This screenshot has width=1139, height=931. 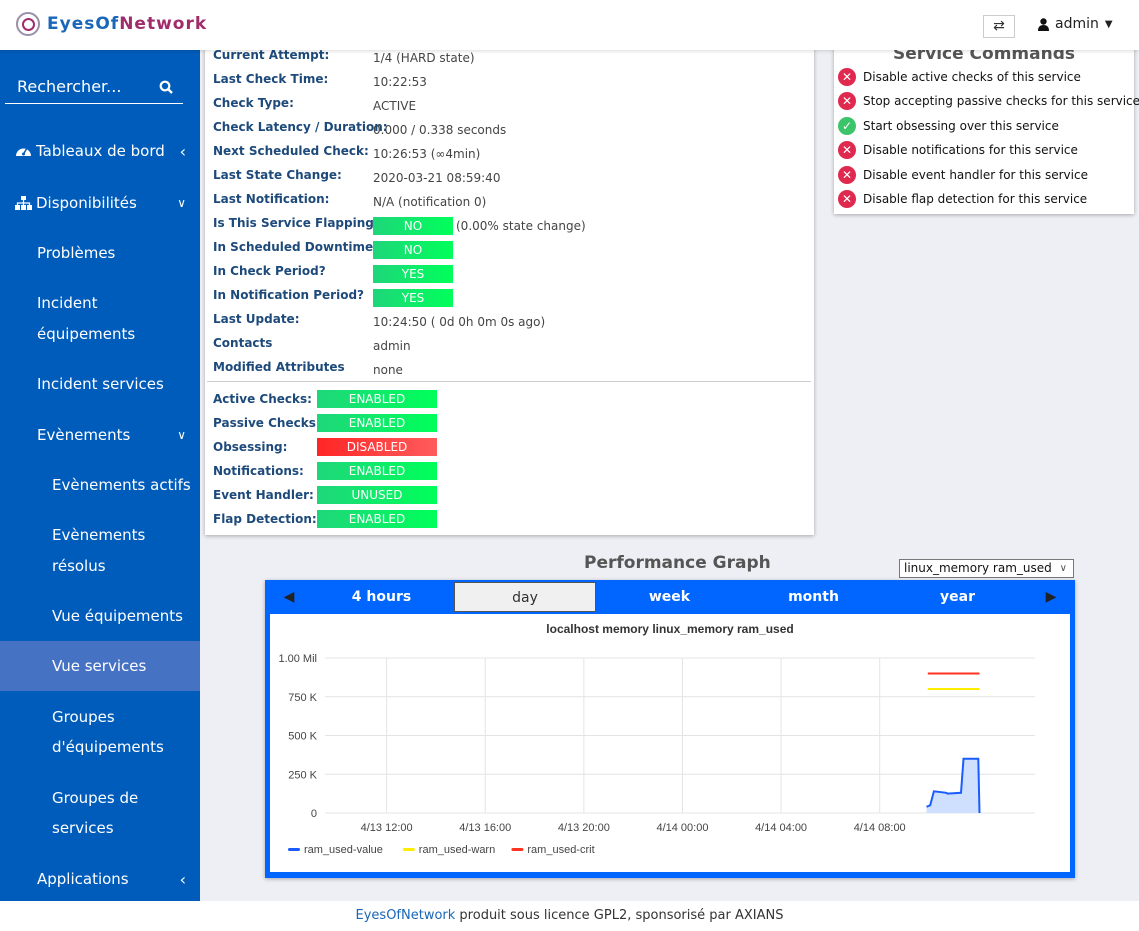 I want to click on sidebar-item-label: Evènements actifs, so click(x=121, y=485).